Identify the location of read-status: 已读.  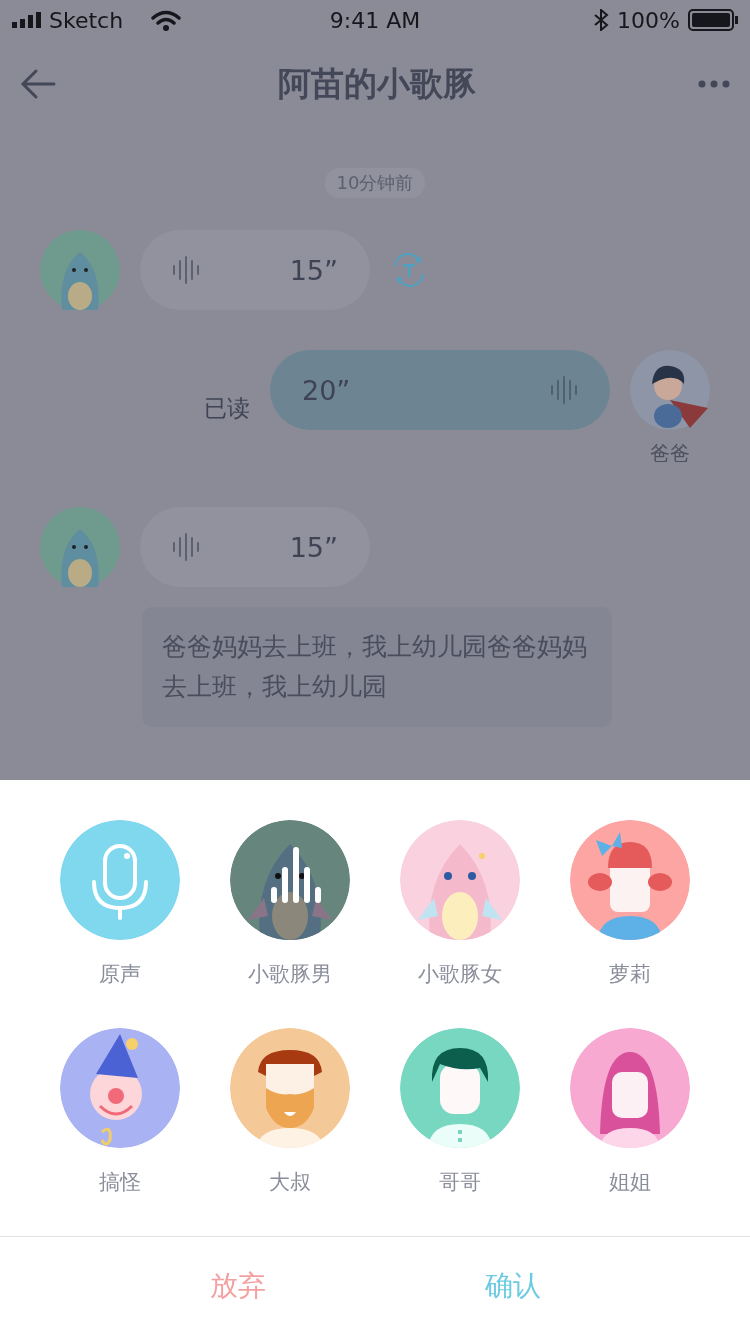
(227, 408).